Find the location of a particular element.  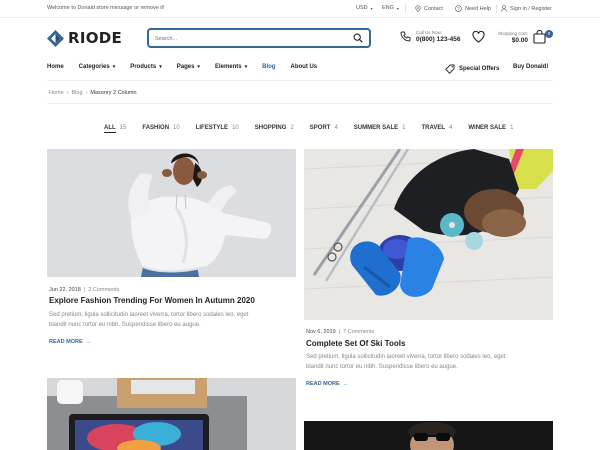

breadcrumb-divider is located at coordinates (300, 103).